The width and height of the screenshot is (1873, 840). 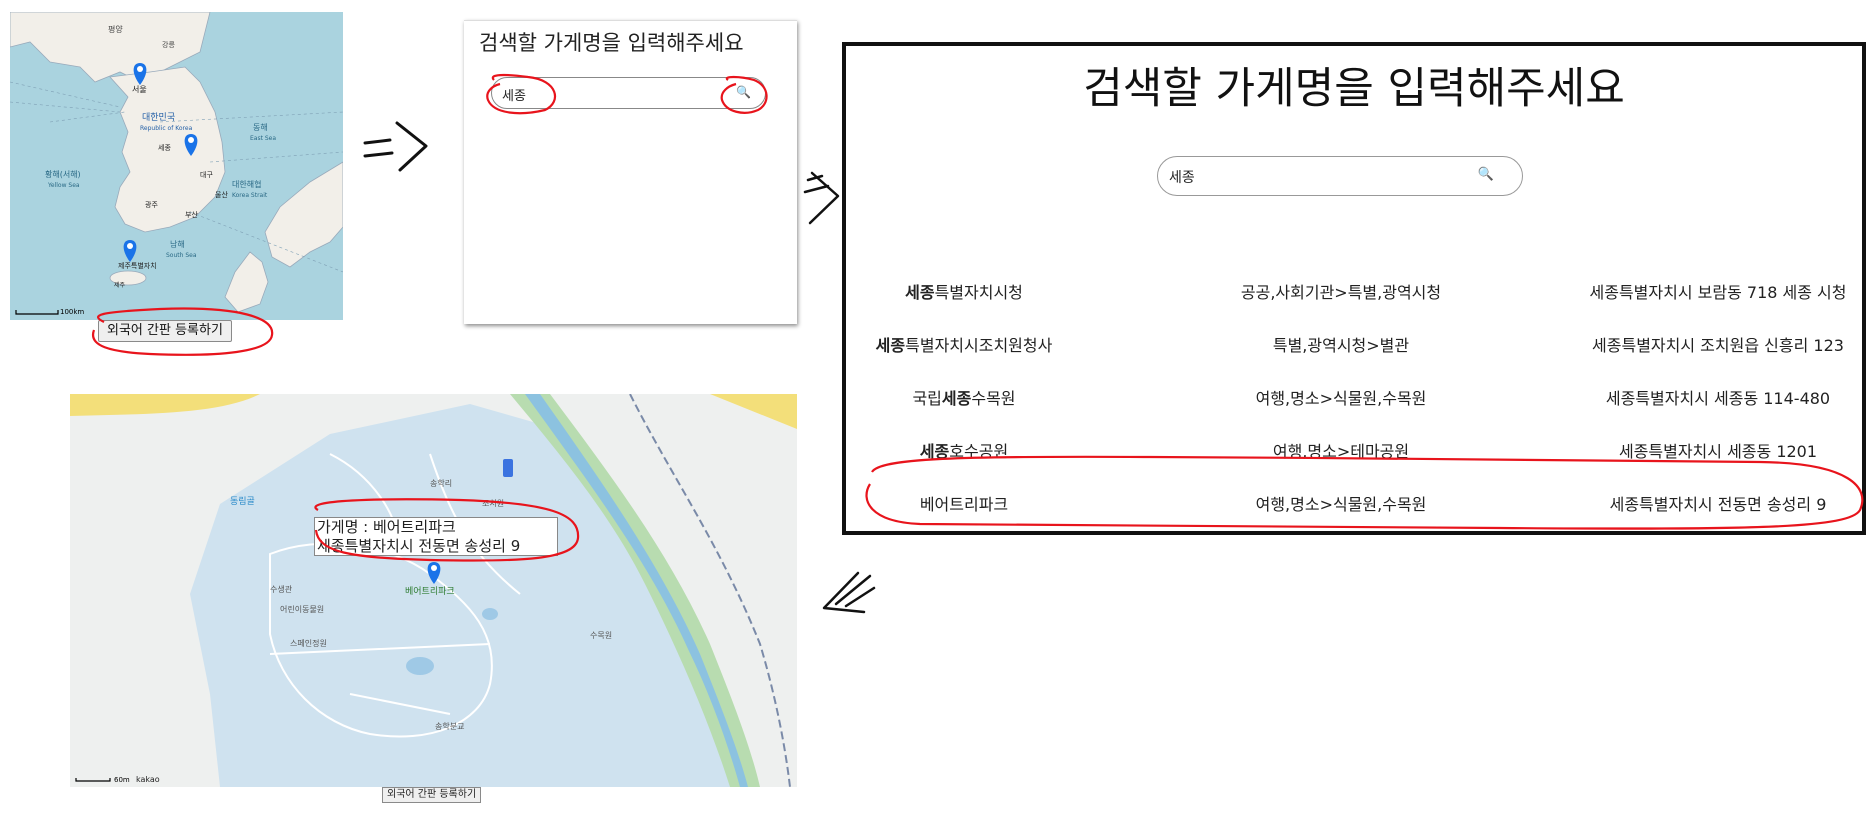 What do you see at coordinates (63, 185) in the screenshot?
I see `map-label-yellow-sea-en: Yellow Sea` at bounding box center [63, 185].